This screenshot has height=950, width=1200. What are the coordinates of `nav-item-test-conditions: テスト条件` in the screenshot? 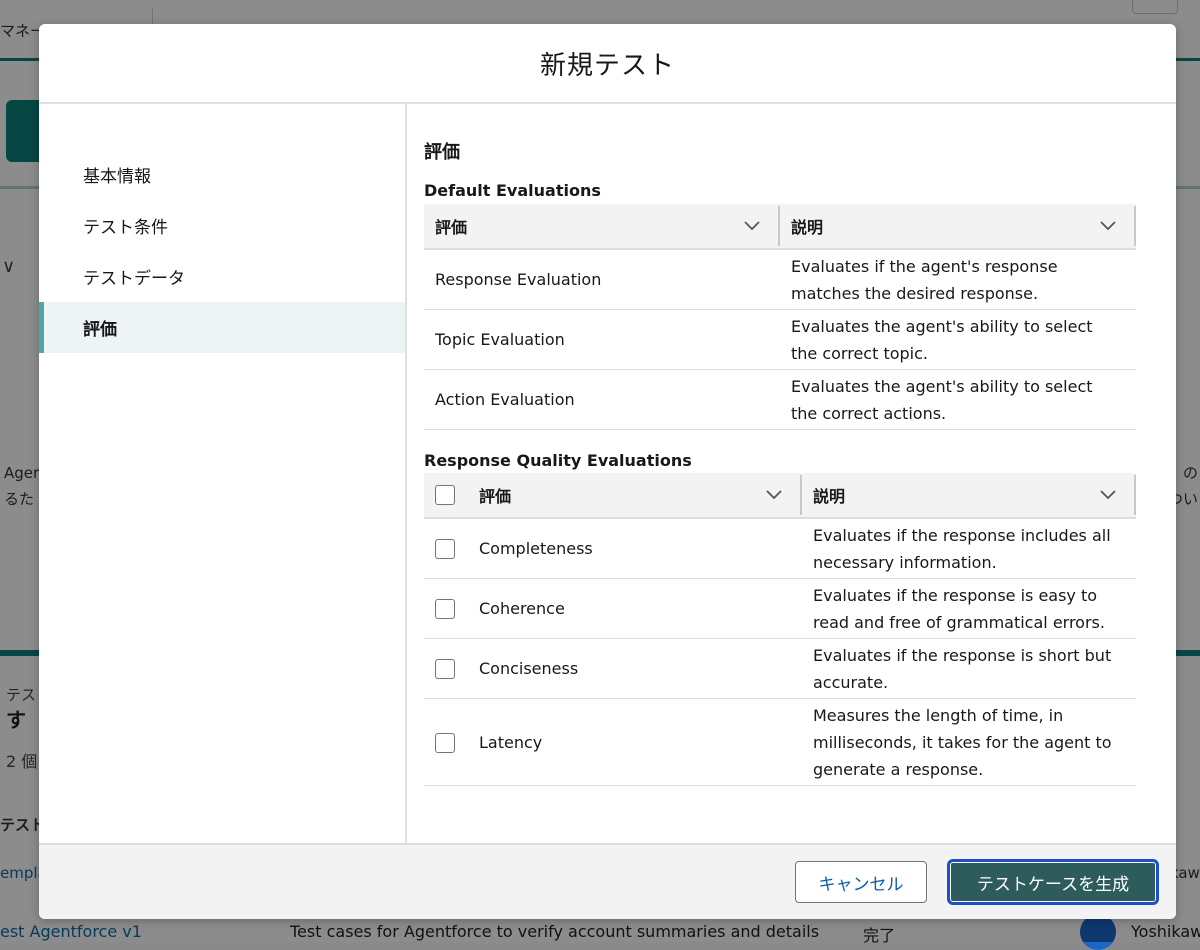 It's located at (222, 225).